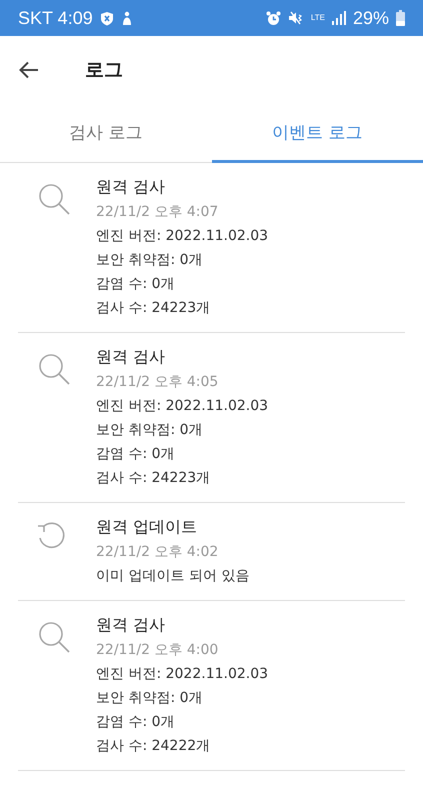 The width and height of the screenshot is (423, 794). What do you see at coordinates (173, 576) in the screenshot?
I see `entry-detail: 이미 업데이트 되어 있음` at bounding box center [173, 576].